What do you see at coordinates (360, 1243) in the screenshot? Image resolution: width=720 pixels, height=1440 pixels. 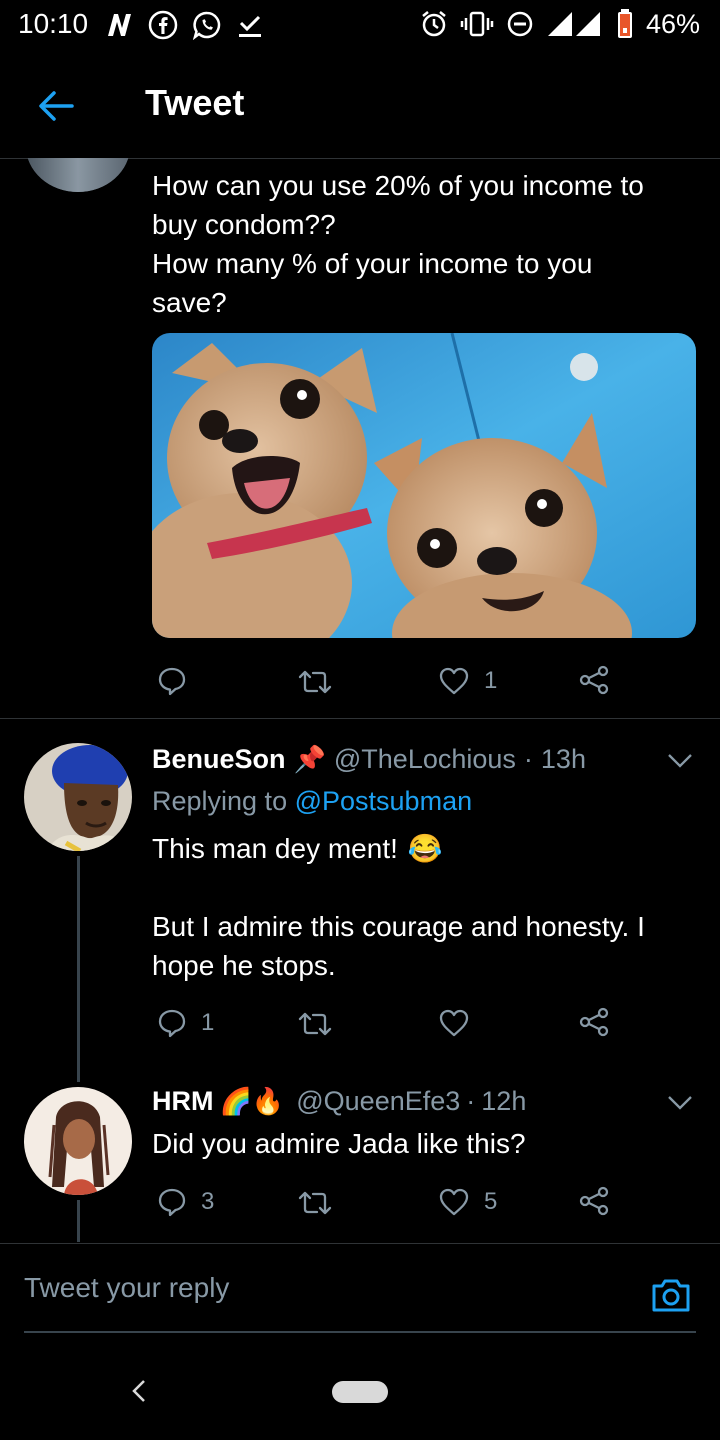 I see `compose-divider` at bounding box center [360, 1243].